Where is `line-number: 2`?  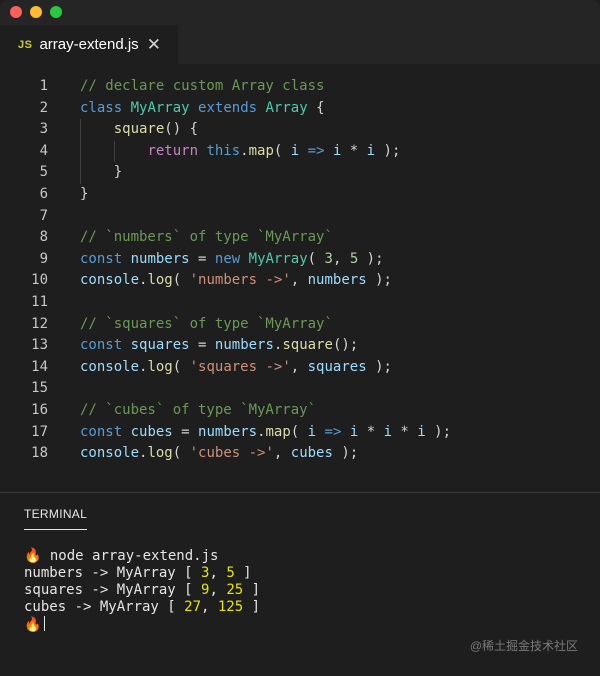
line-number: 2 is located at coordinates (43, 107).